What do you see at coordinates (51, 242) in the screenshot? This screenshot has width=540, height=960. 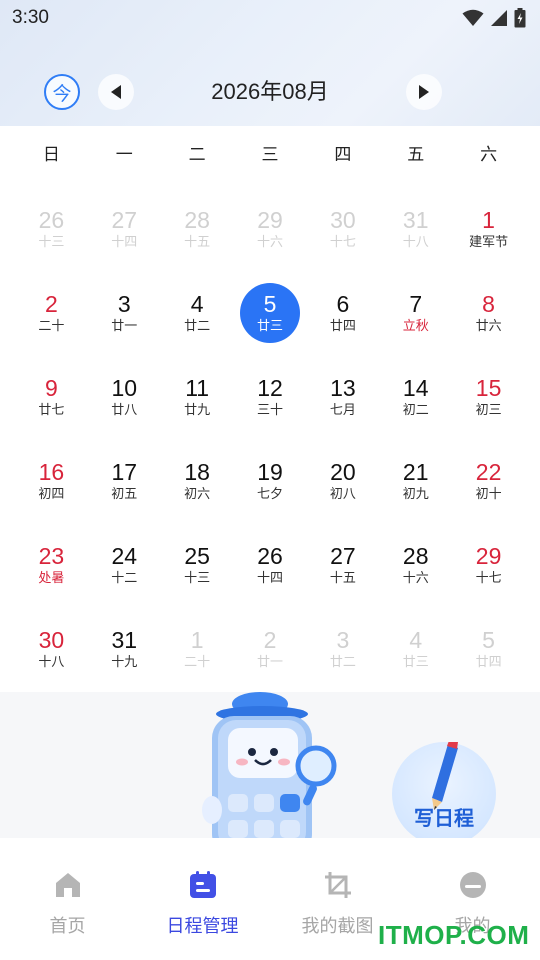 I see `calendar-day-lunar: 十三` at bounding box center [51, 242].